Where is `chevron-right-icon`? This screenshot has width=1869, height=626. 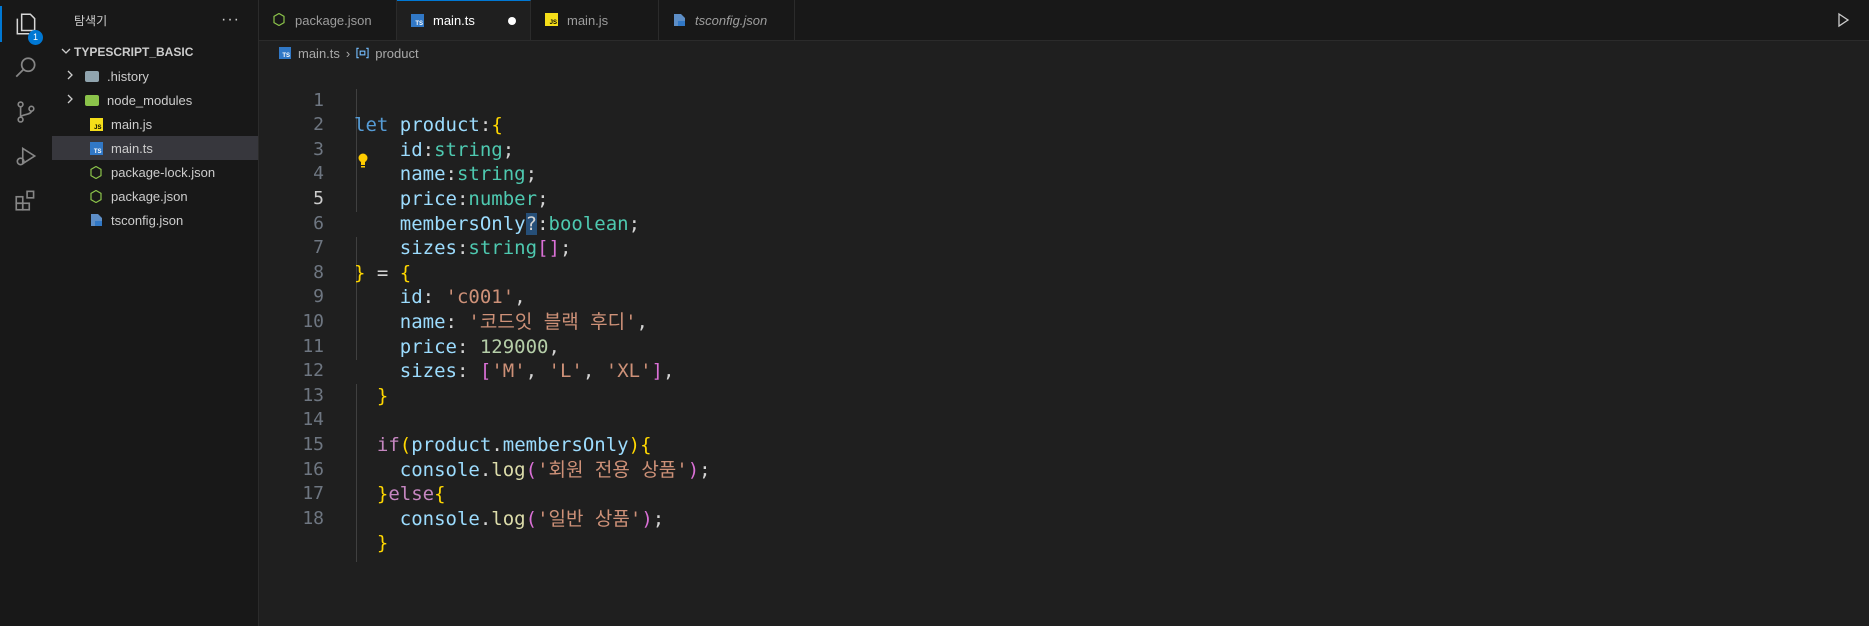
chevron-right-icon is located at coordinates (70, 100).